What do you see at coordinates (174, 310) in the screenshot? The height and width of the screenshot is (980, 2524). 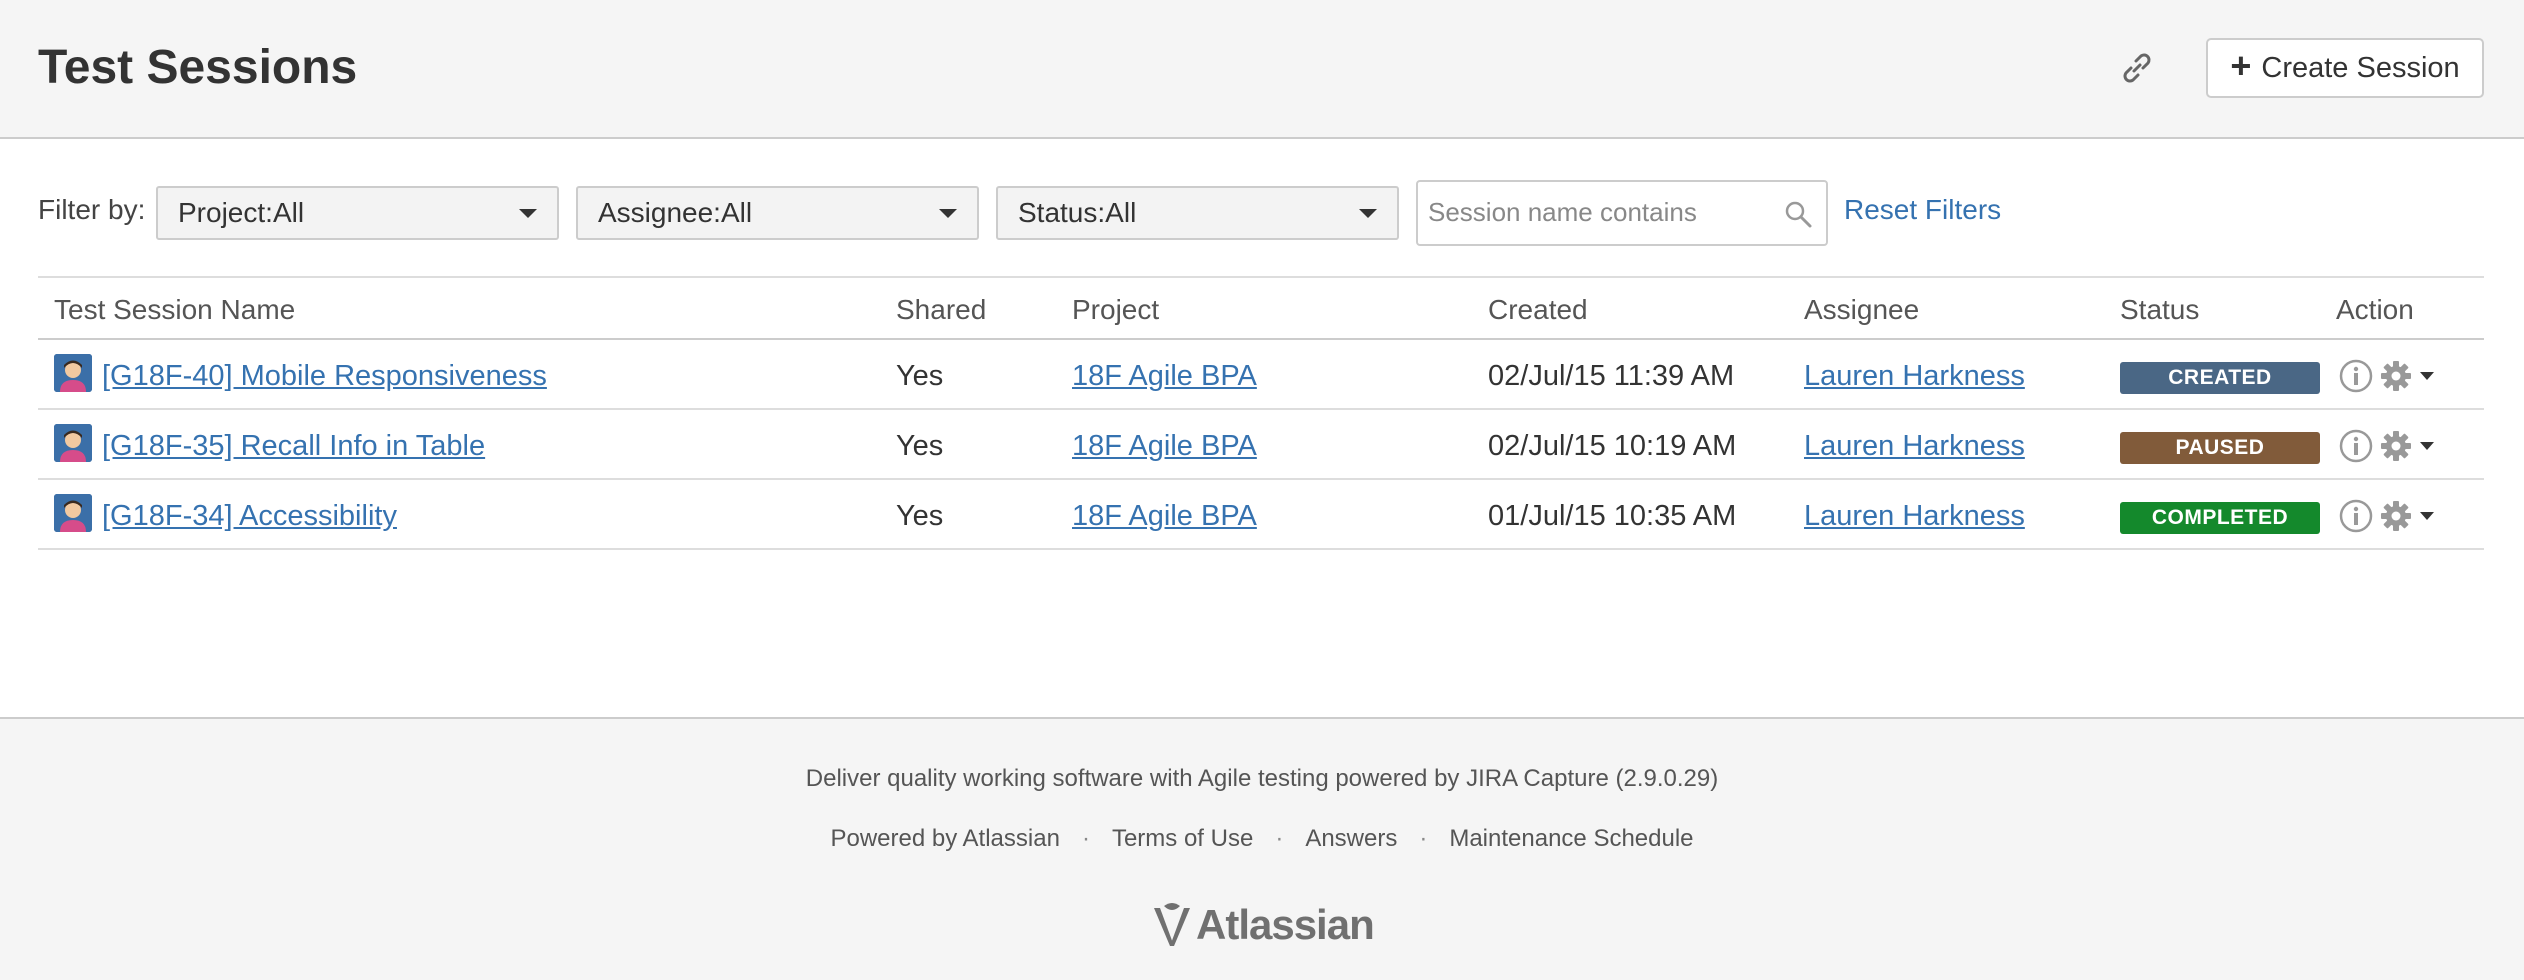 I see `column-header-name: Test Session Name` at bounding box center [174, 310].